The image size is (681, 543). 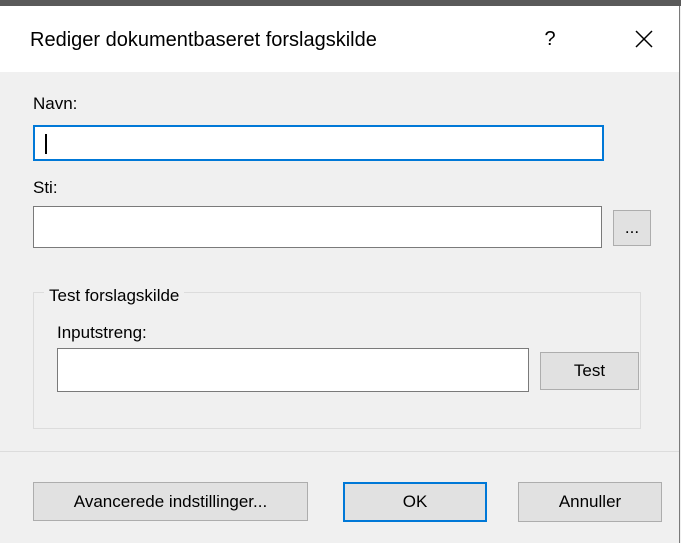 I want to click on test-group-title: Test forslagskilde, so click(x=114, y=296).